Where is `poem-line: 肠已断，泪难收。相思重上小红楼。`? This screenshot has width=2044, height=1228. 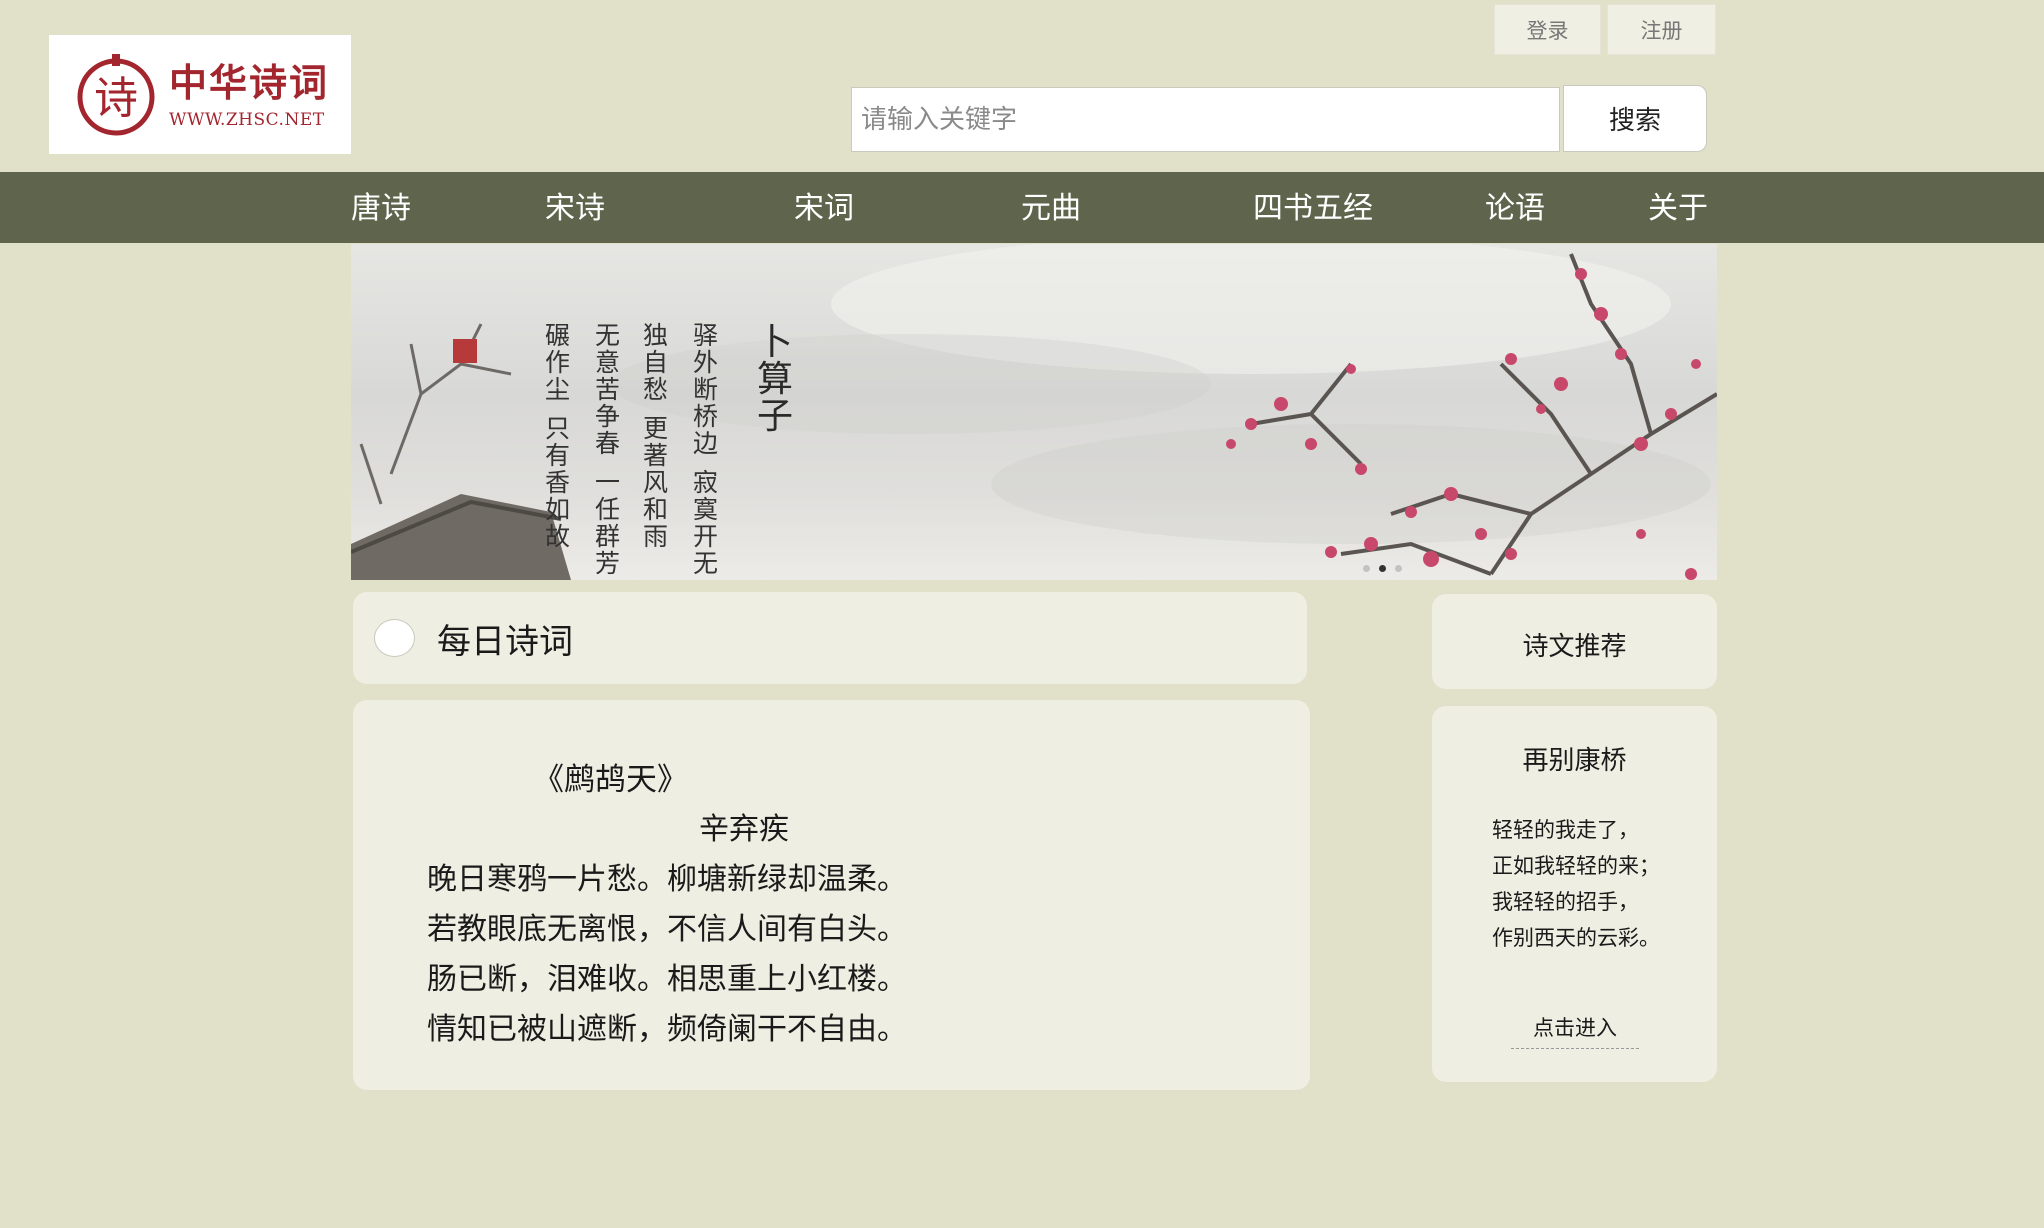 poem-line: 肠已断，泪难收。相思重上小红楼。 is located at coordinates (667, 979).